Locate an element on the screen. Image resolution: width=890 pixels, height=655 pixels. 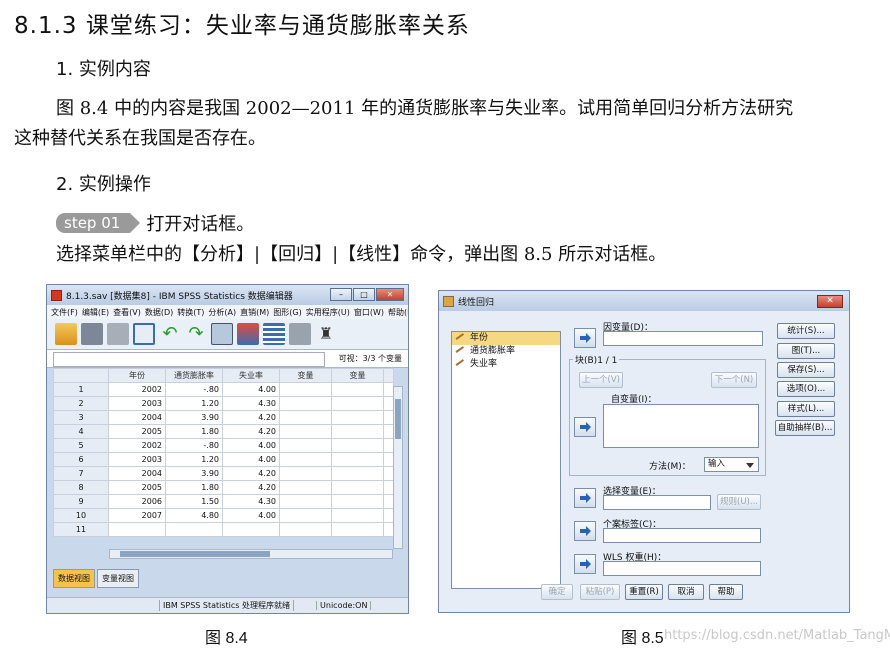
reset-button: 重置(R) is located at coordinates (644, 592).